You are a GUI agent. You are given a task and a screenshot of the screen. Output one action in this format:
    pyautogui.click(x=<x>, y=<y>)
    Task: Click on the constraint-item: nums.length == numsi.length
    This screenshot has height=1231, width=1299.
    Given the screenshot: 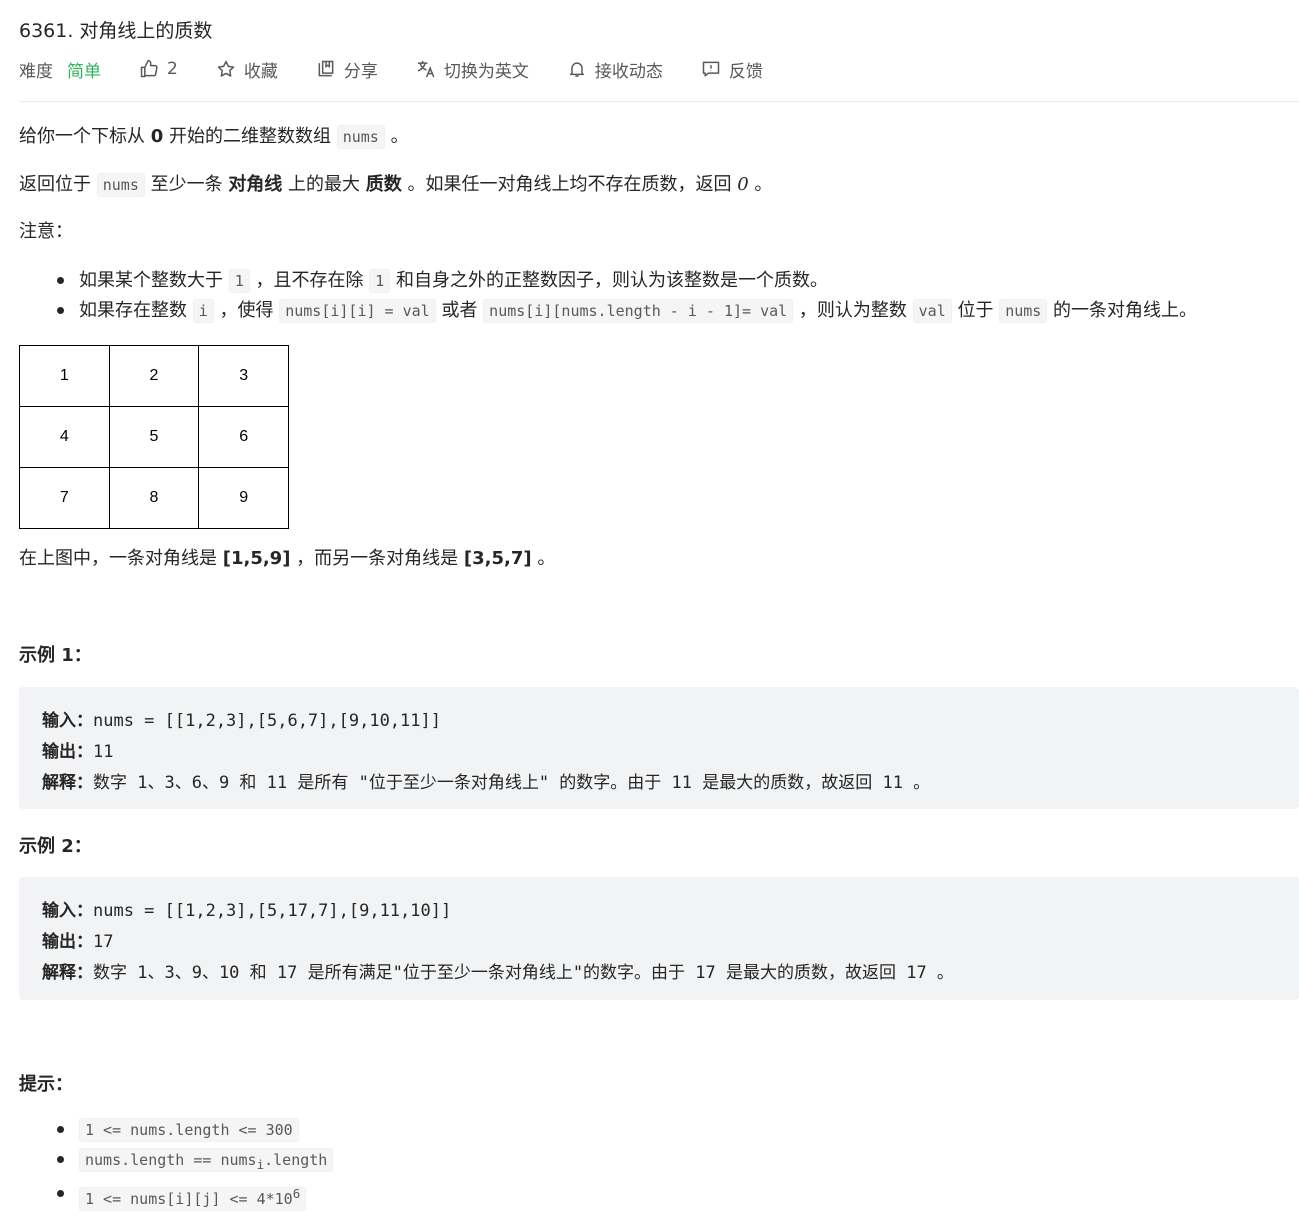 What is the action you would take?
    pyautogui.click(x=195, y=1162)
    